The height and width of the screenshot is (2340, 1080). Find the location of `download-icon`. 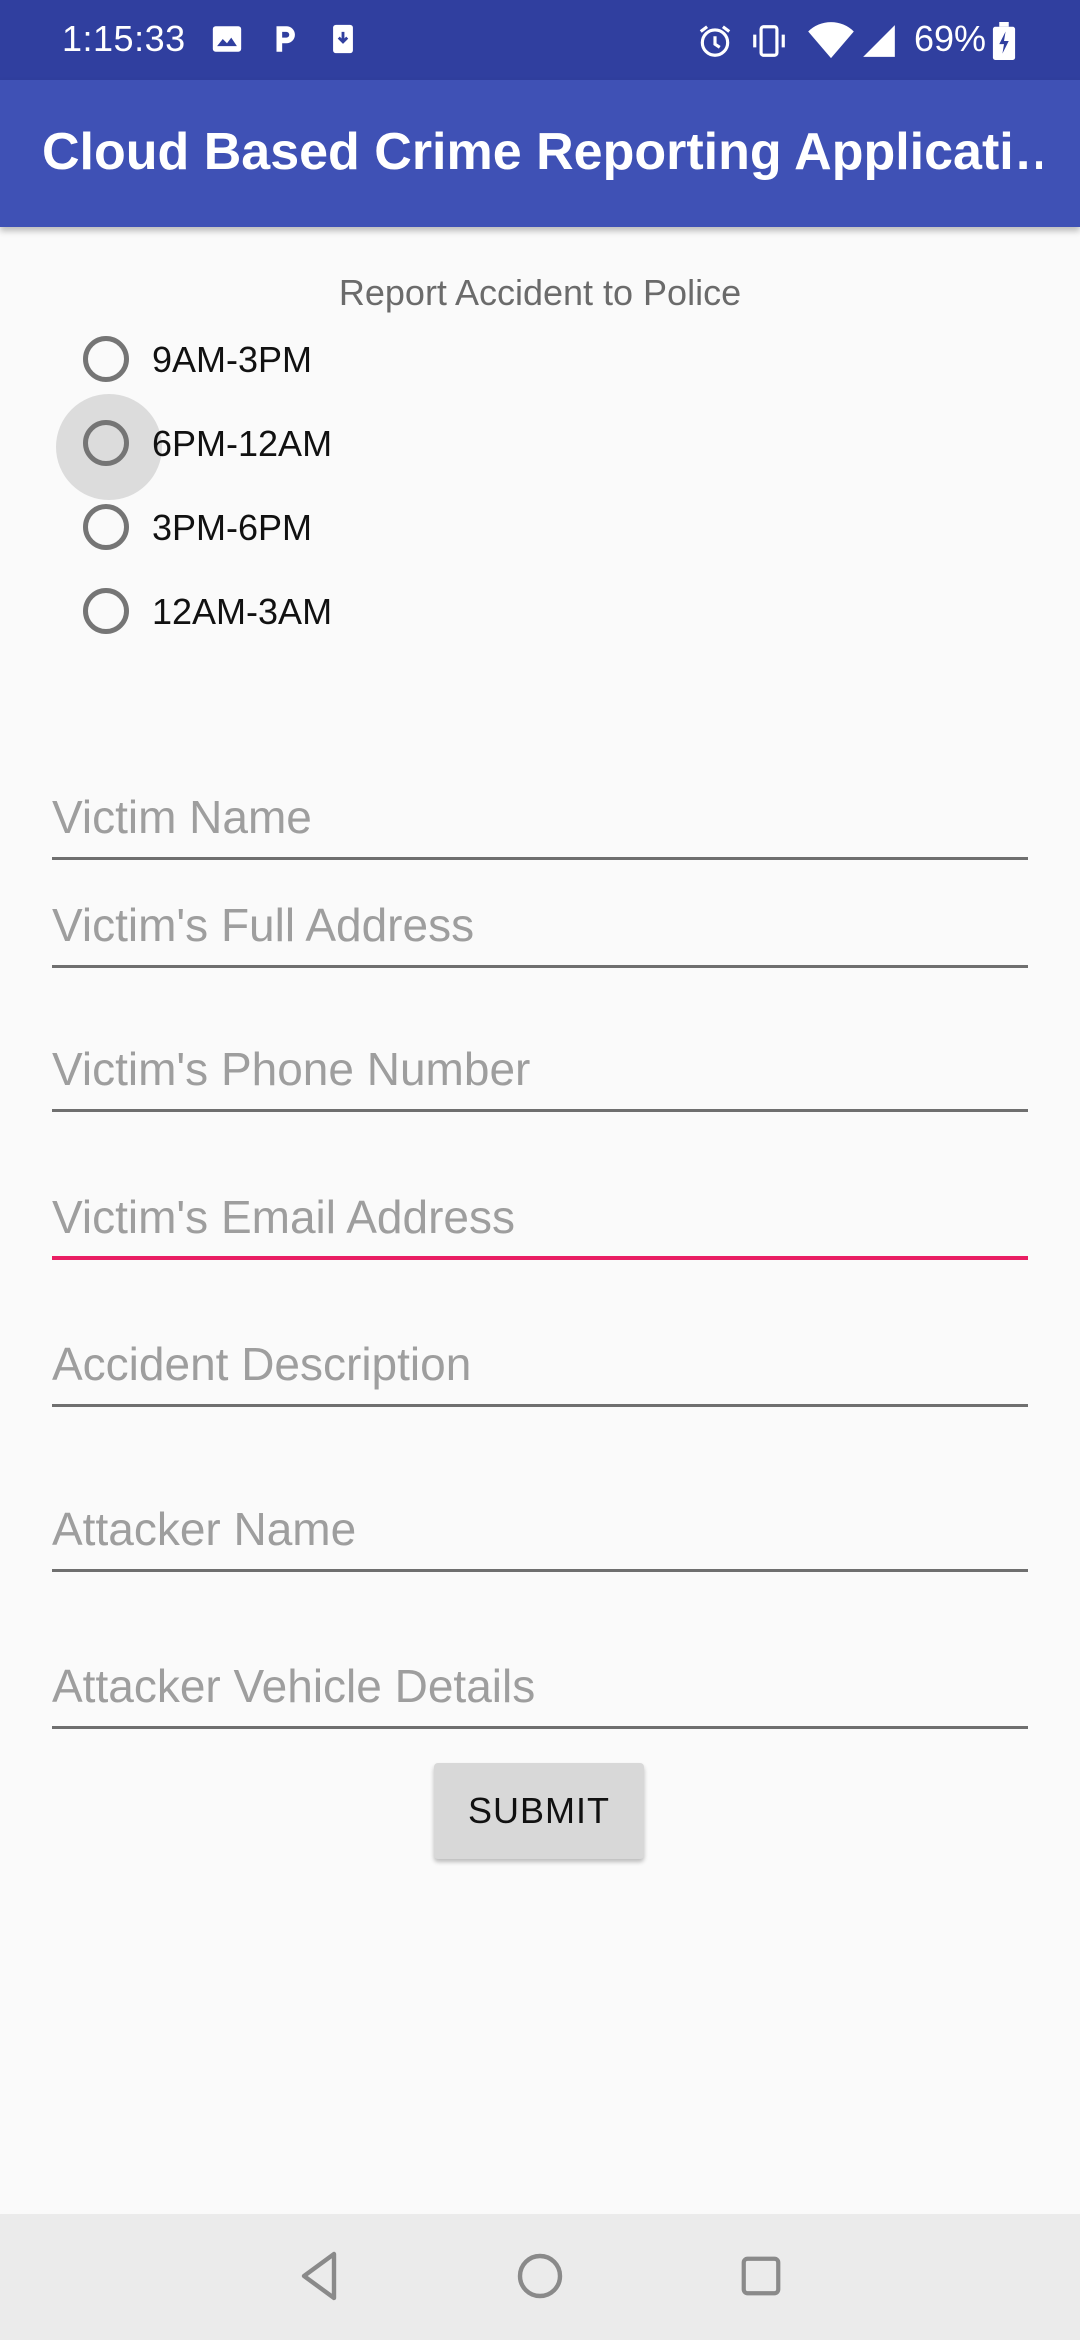

download-icon is located at coordinates (343, 41).